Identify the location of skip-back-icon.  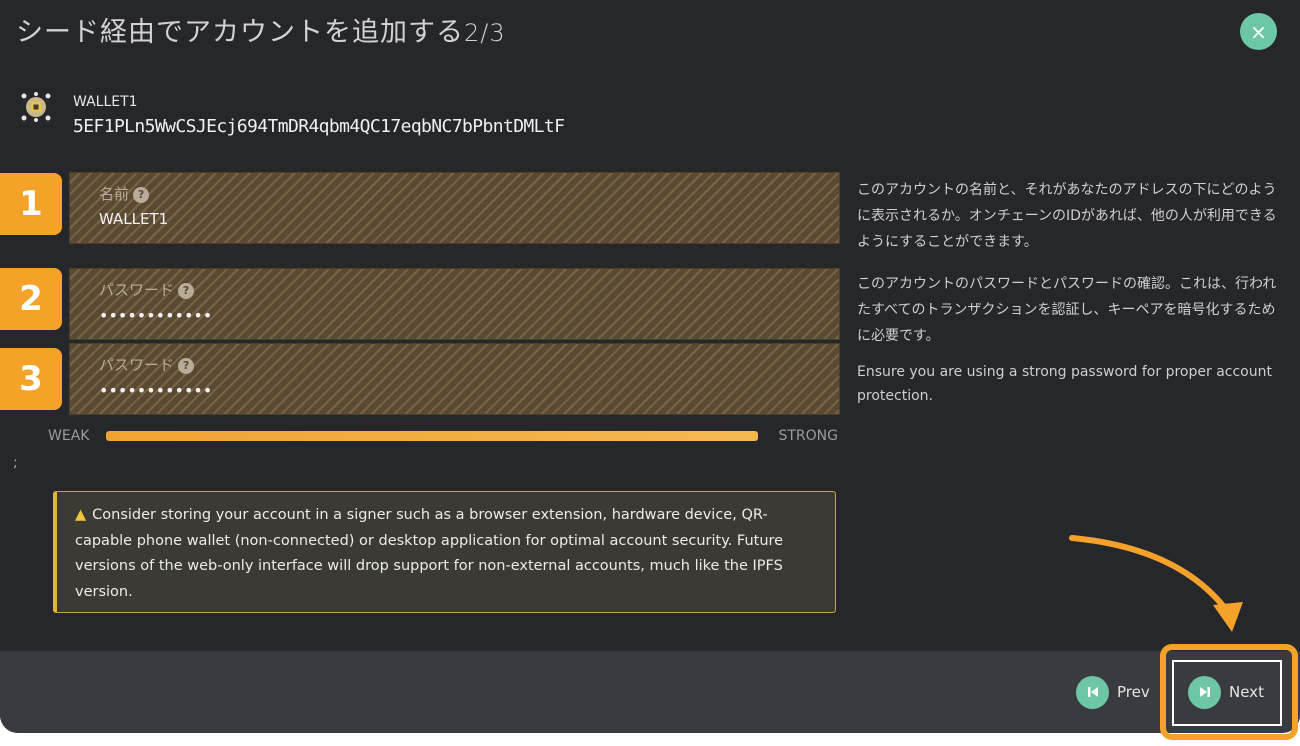
(1092, 692).